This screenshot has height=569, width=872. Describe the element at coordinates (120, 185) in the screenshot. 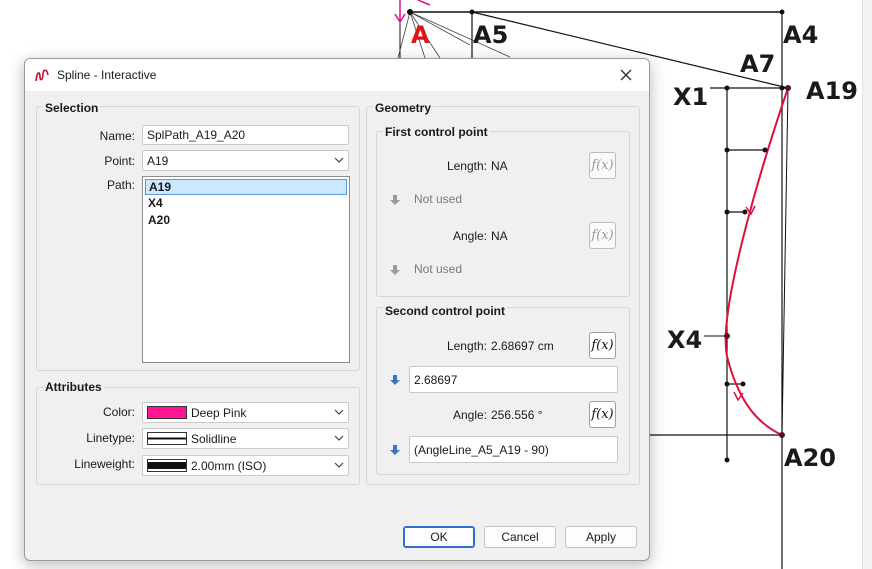

I see `path-label: Path:` at that location.